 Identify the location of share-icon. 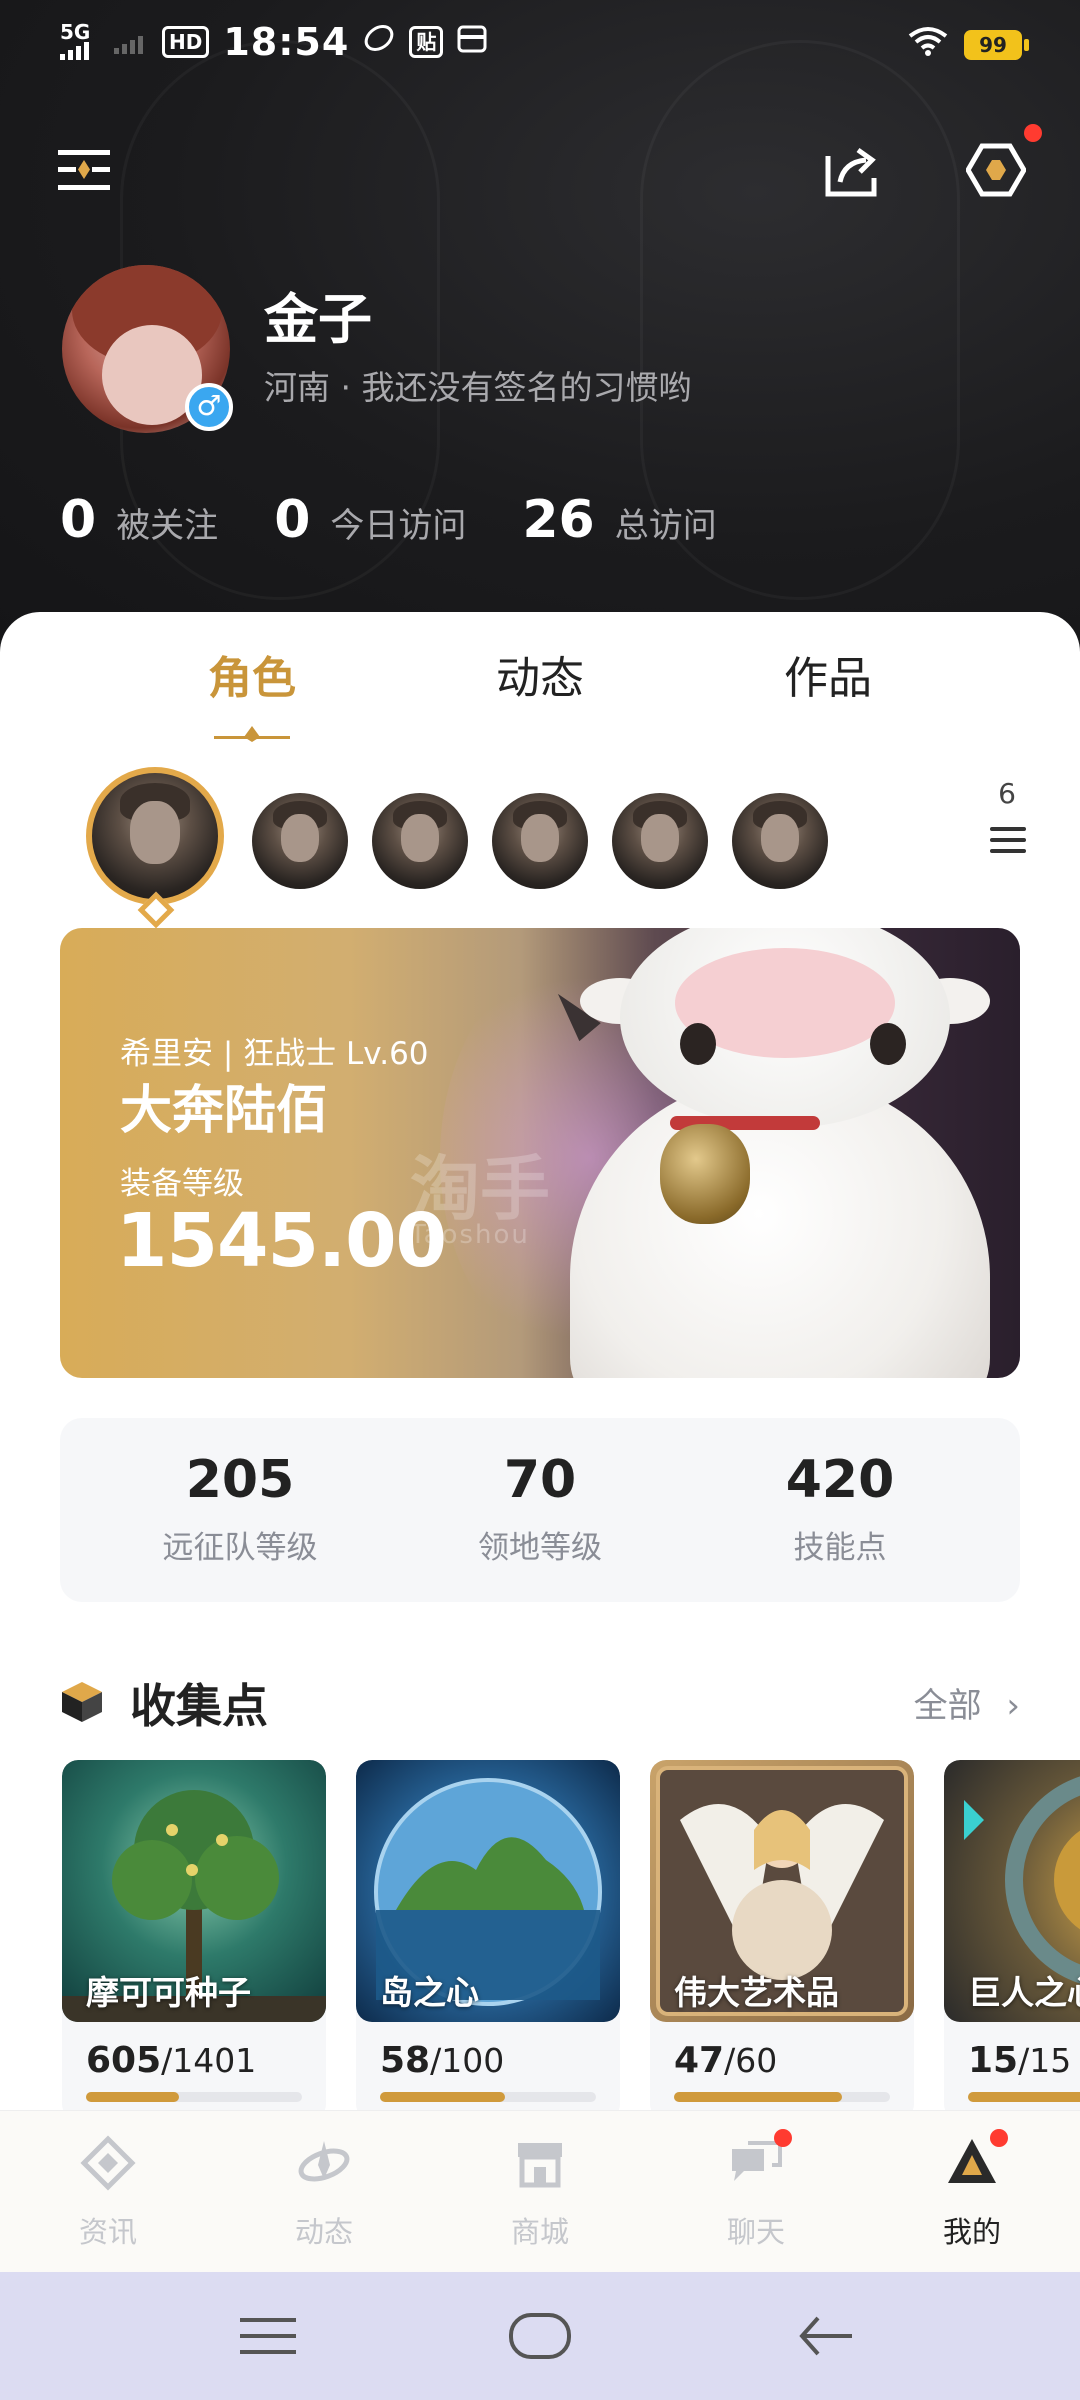
(851, 172).